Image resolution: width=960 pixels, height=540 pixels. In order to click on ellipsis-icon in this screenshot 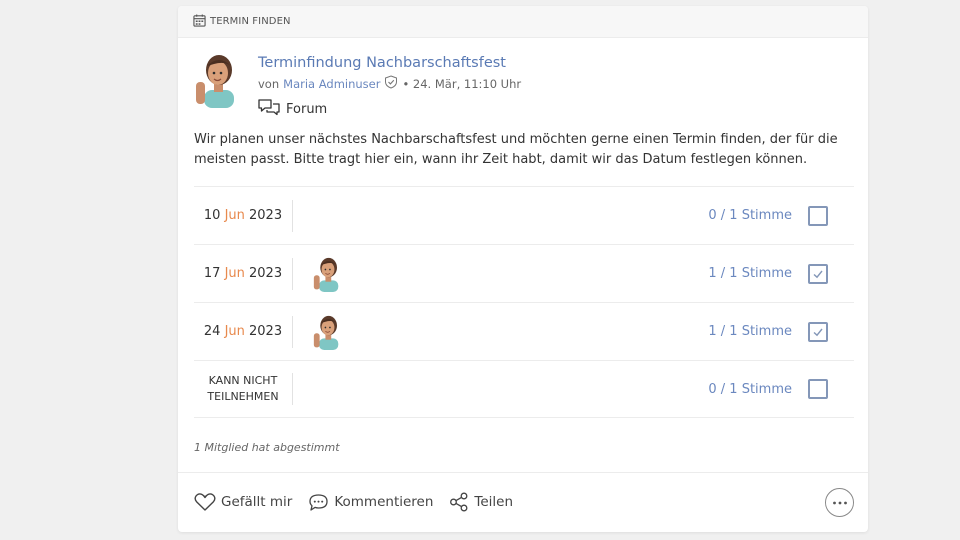, I will do `click(839, 502)`.